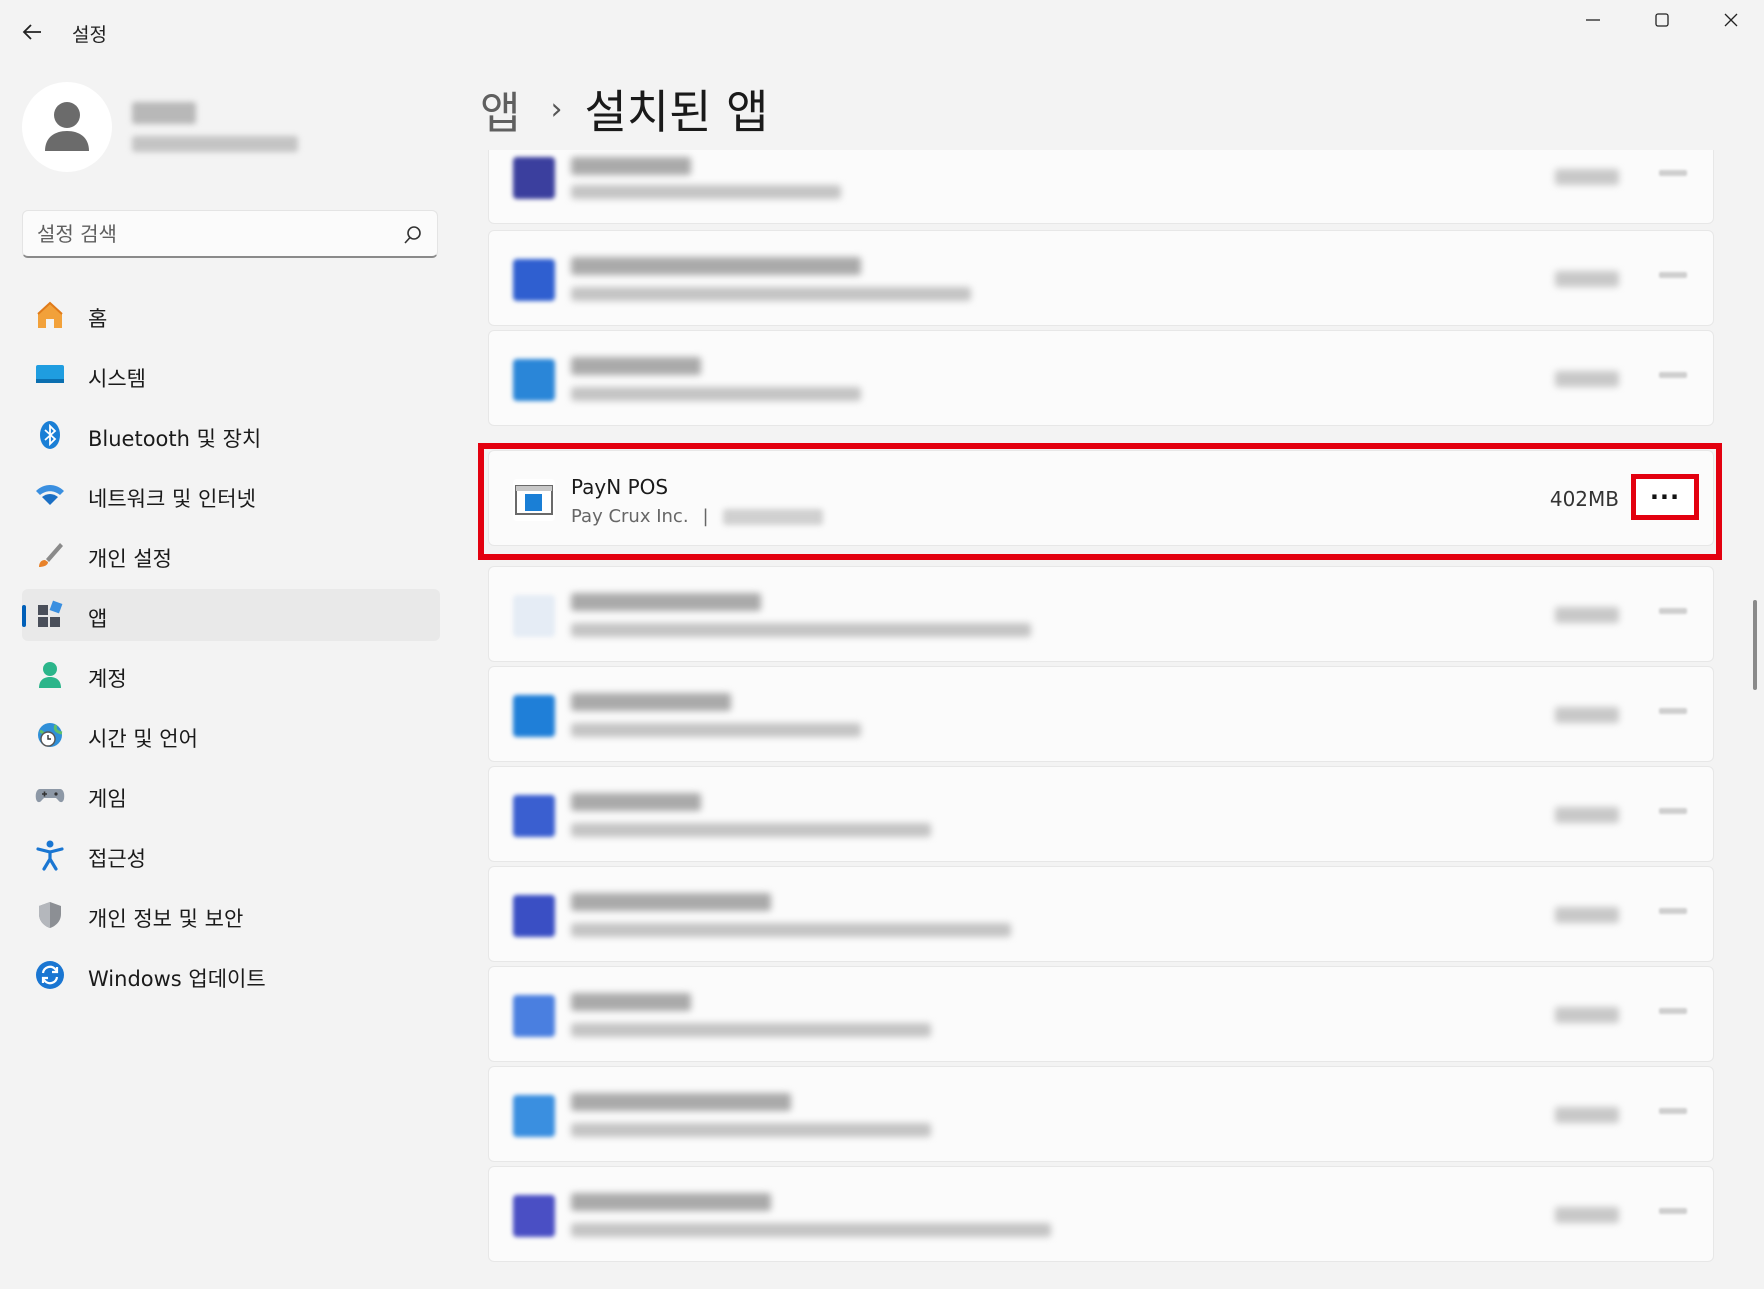 Image resolution: width=1764 pixels, height=1289 pixels. I want to click on window-title: 설정, so click(89, 35).